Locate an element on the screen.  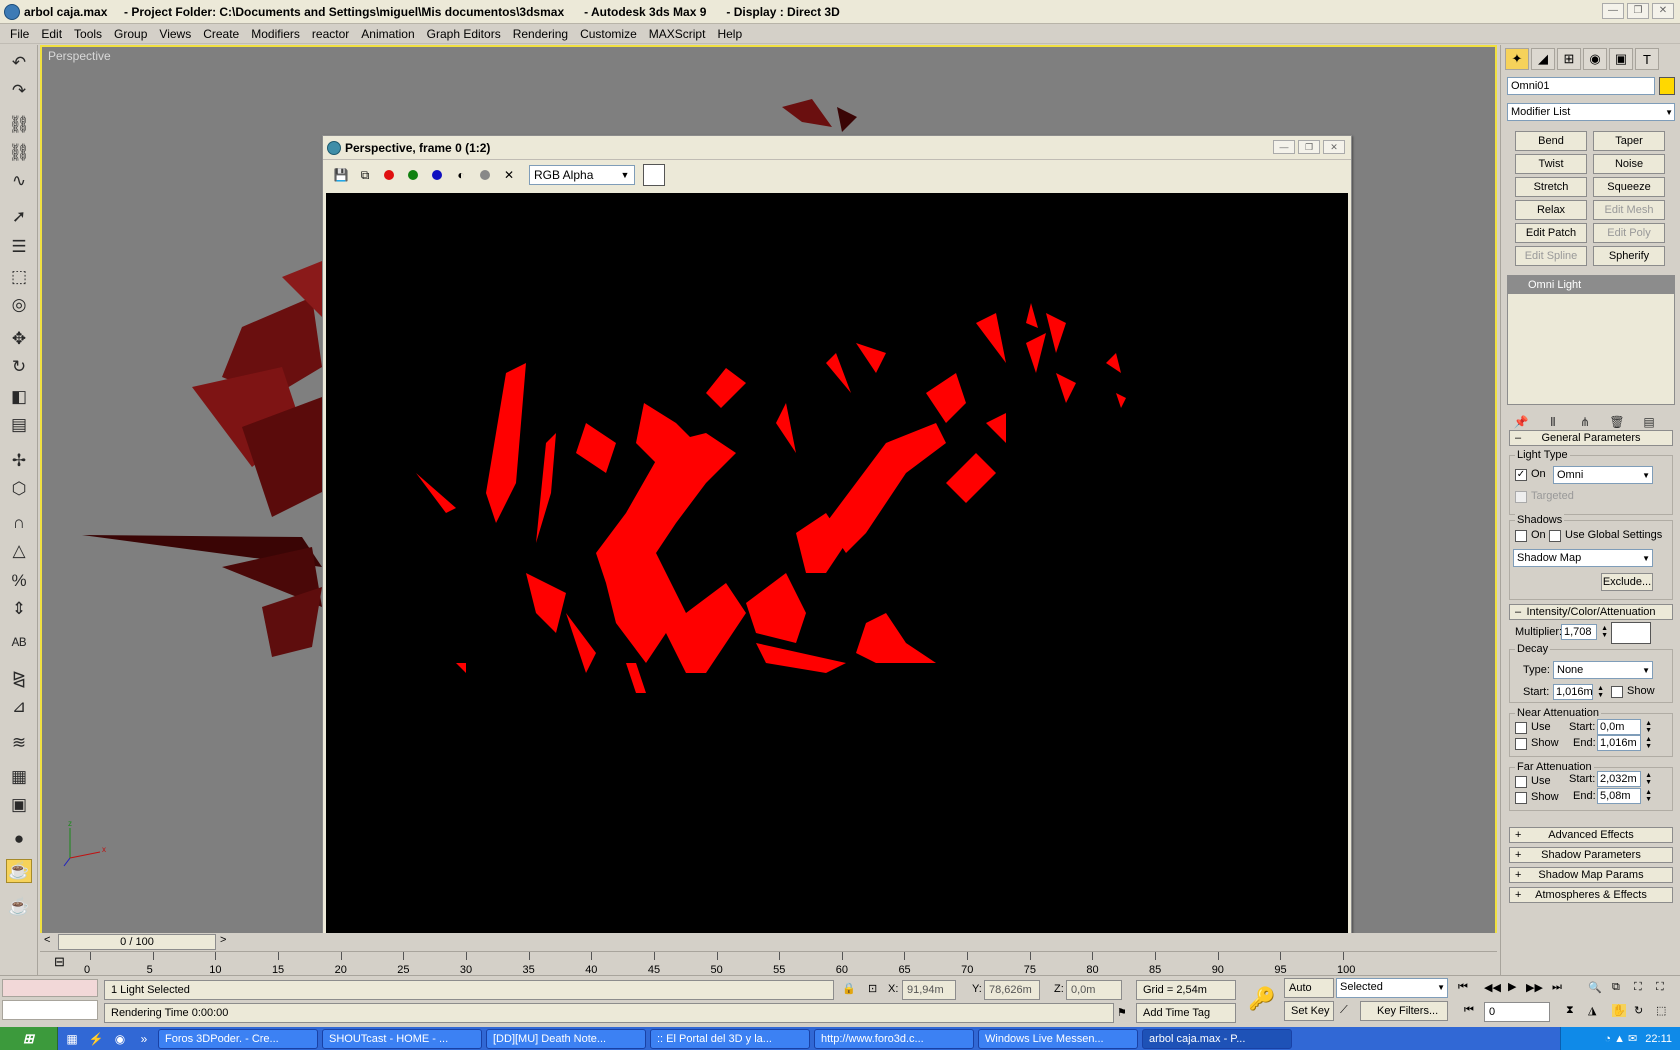
previous-frame-icon: ◀◀ is located at coordinates (1492, 987).